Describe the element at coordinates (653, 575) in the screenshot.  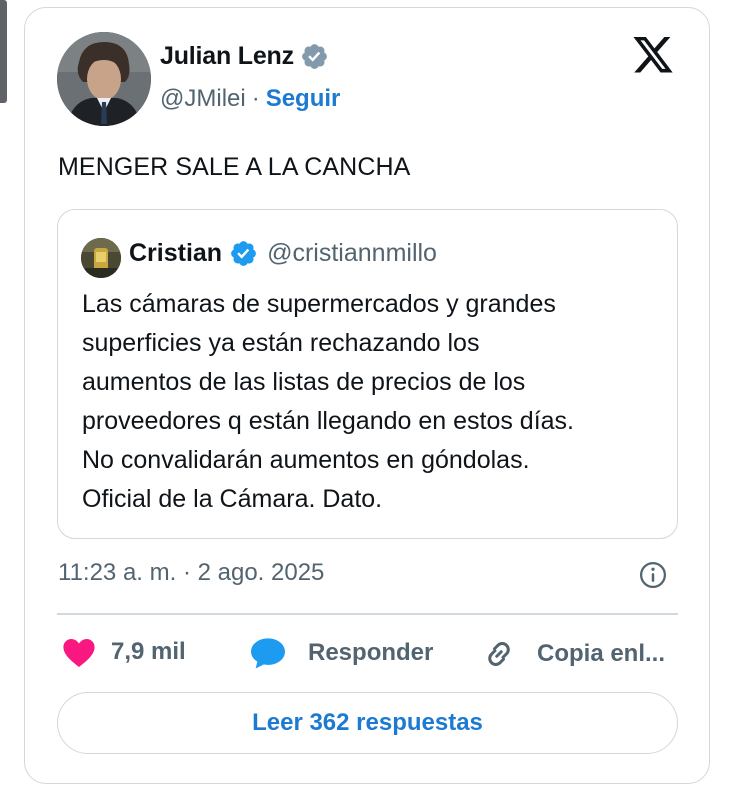
I see `info-icon` at that location.